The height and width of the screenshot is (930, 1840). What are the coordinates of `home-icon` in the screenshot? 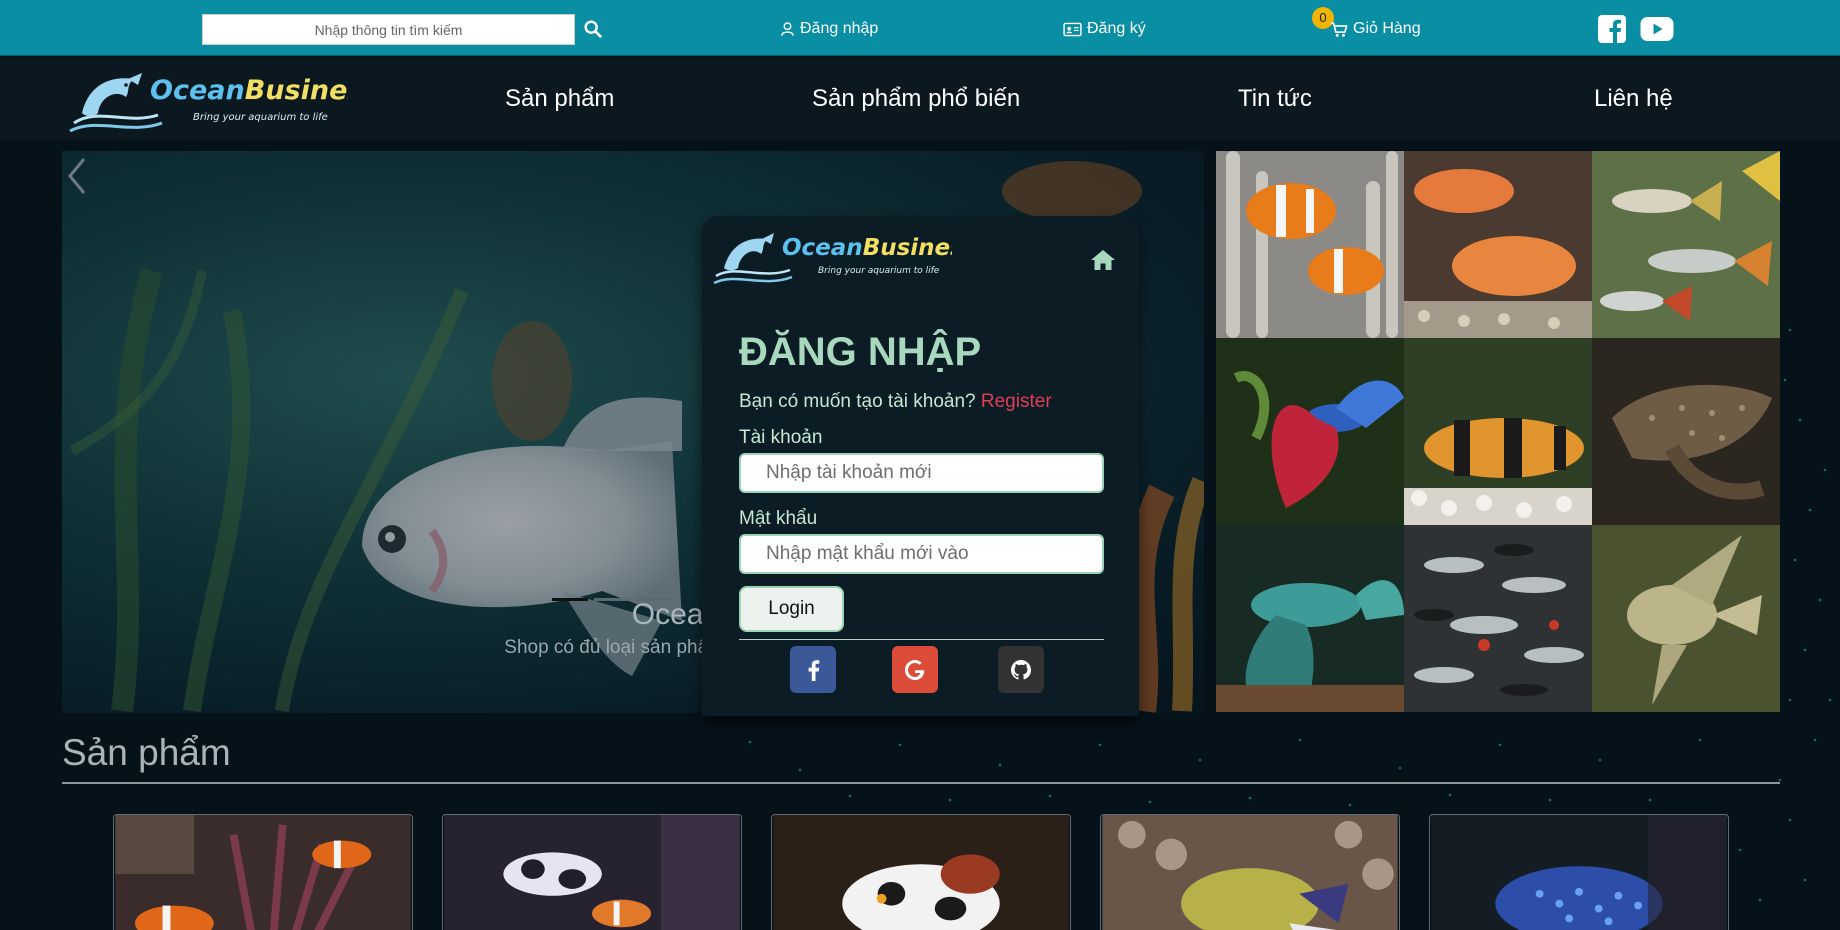 It's located at (1103, 260).